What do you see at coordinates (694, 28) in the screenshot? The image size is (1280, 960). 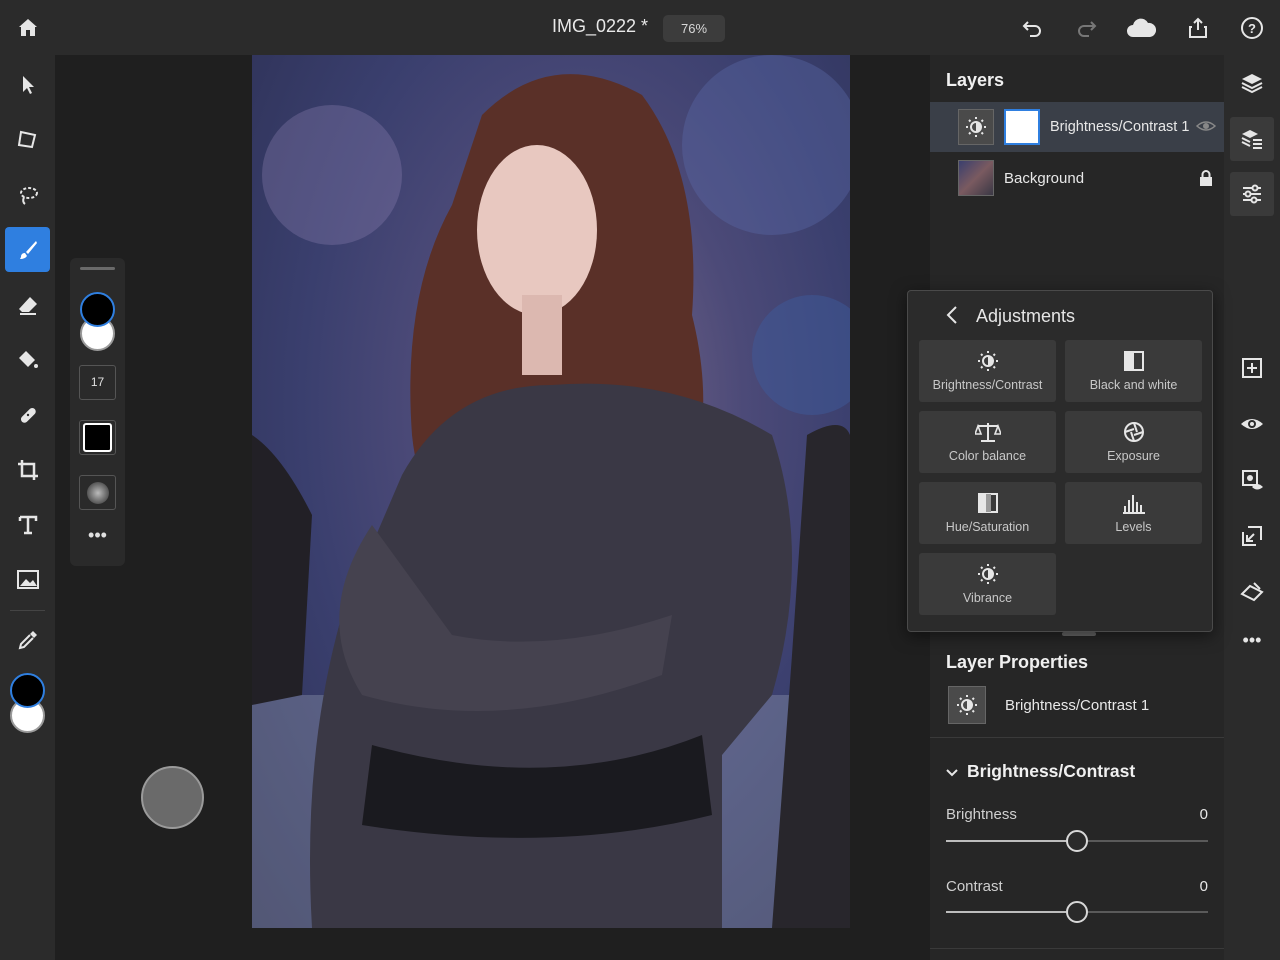 I see `zoom-level: 76%` at bounding box center [694, 28].